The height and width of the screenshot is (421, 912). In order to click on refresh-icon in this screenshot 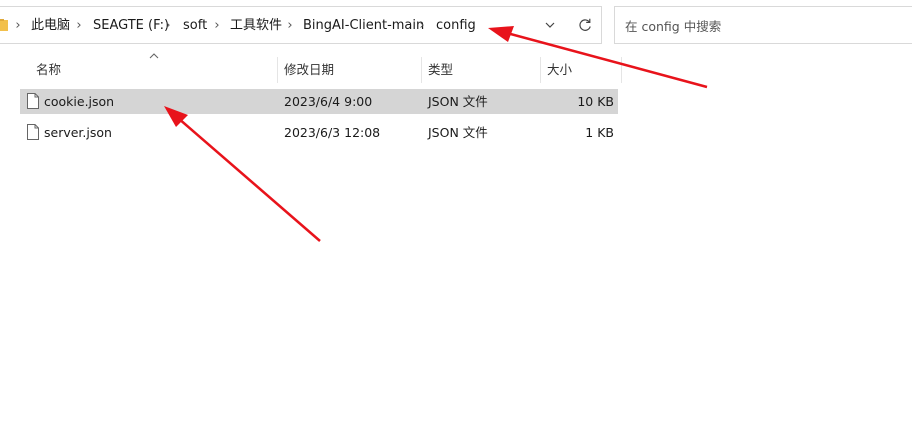, I will do `click(585, 25)`.